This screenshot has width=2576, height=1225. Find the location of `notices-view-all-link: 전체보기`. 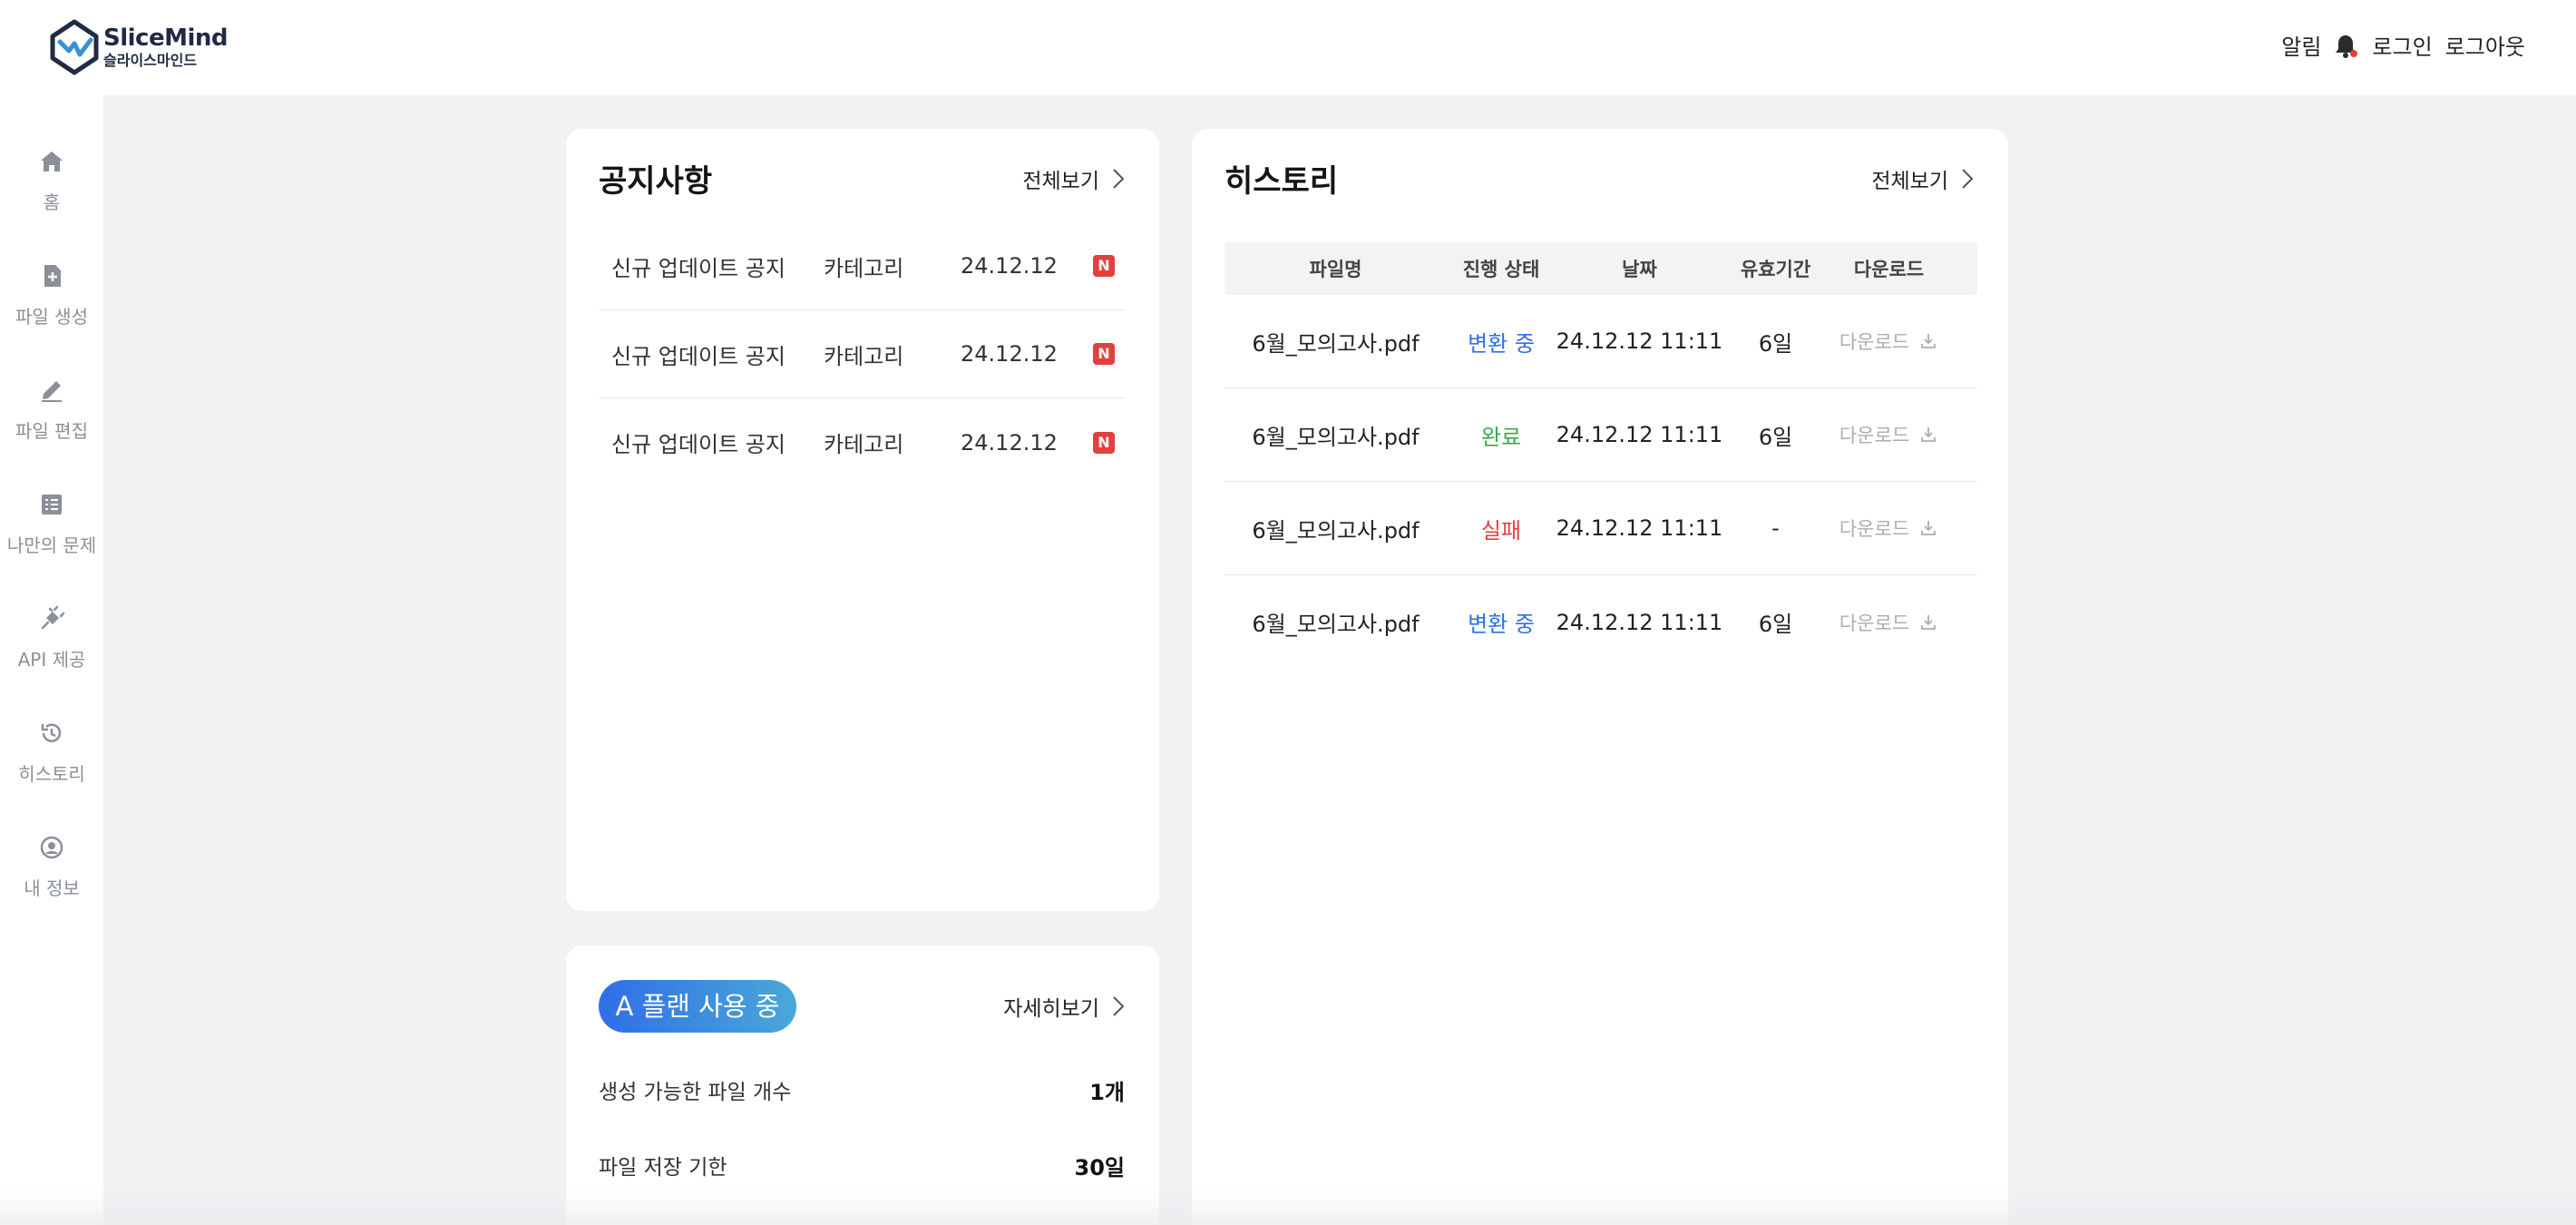

notices-view-all-link: 전체보기 is located at coordinates (1074, 178).